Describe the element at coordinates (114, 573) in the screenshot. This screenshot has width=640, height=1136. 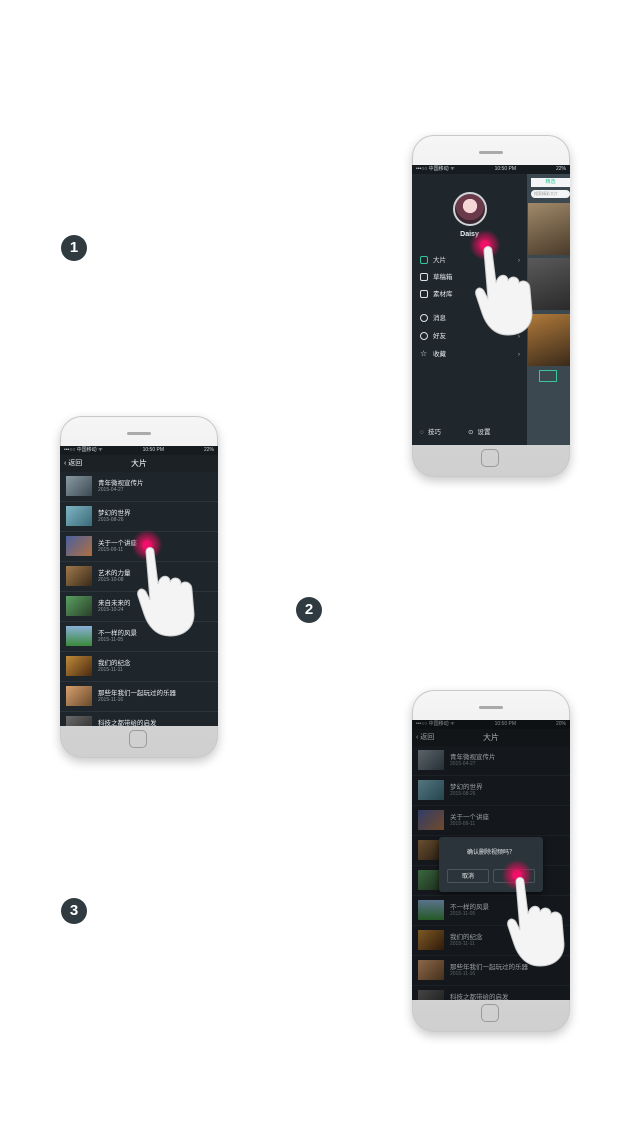
I see `item-title: 艺术的力量` at that location.